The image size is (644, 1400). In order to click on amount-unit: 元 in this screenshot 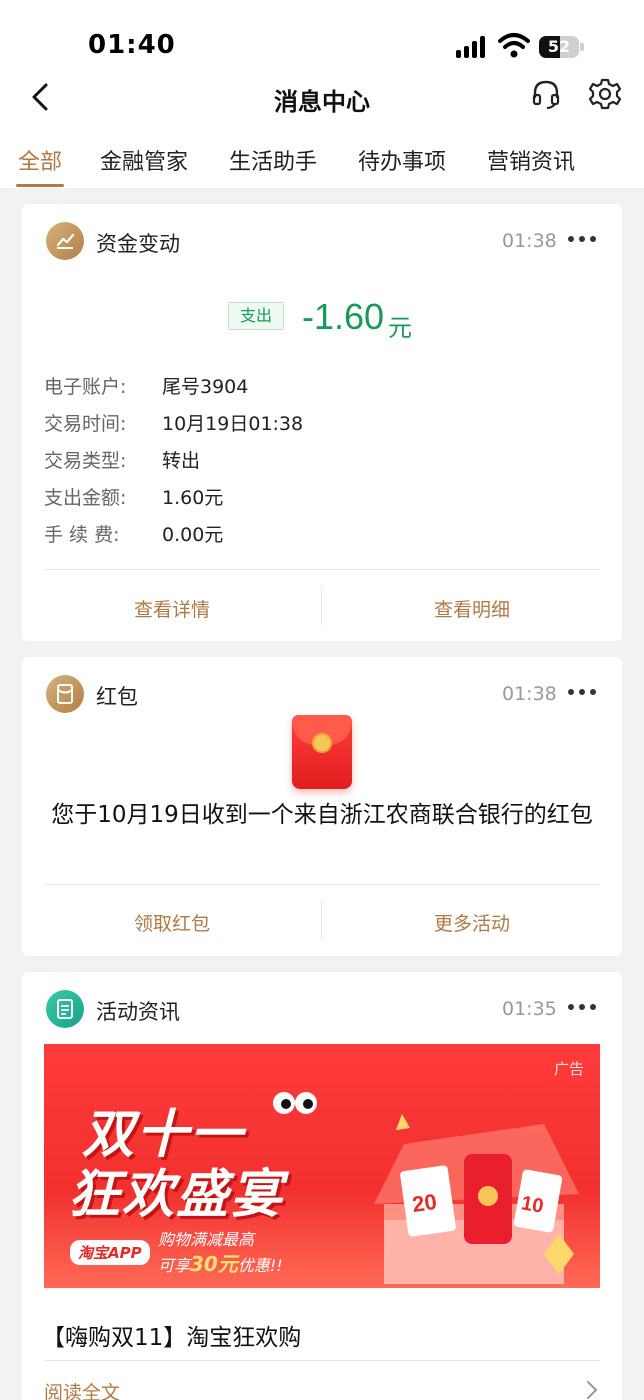, I will do `click(400, 328)`.